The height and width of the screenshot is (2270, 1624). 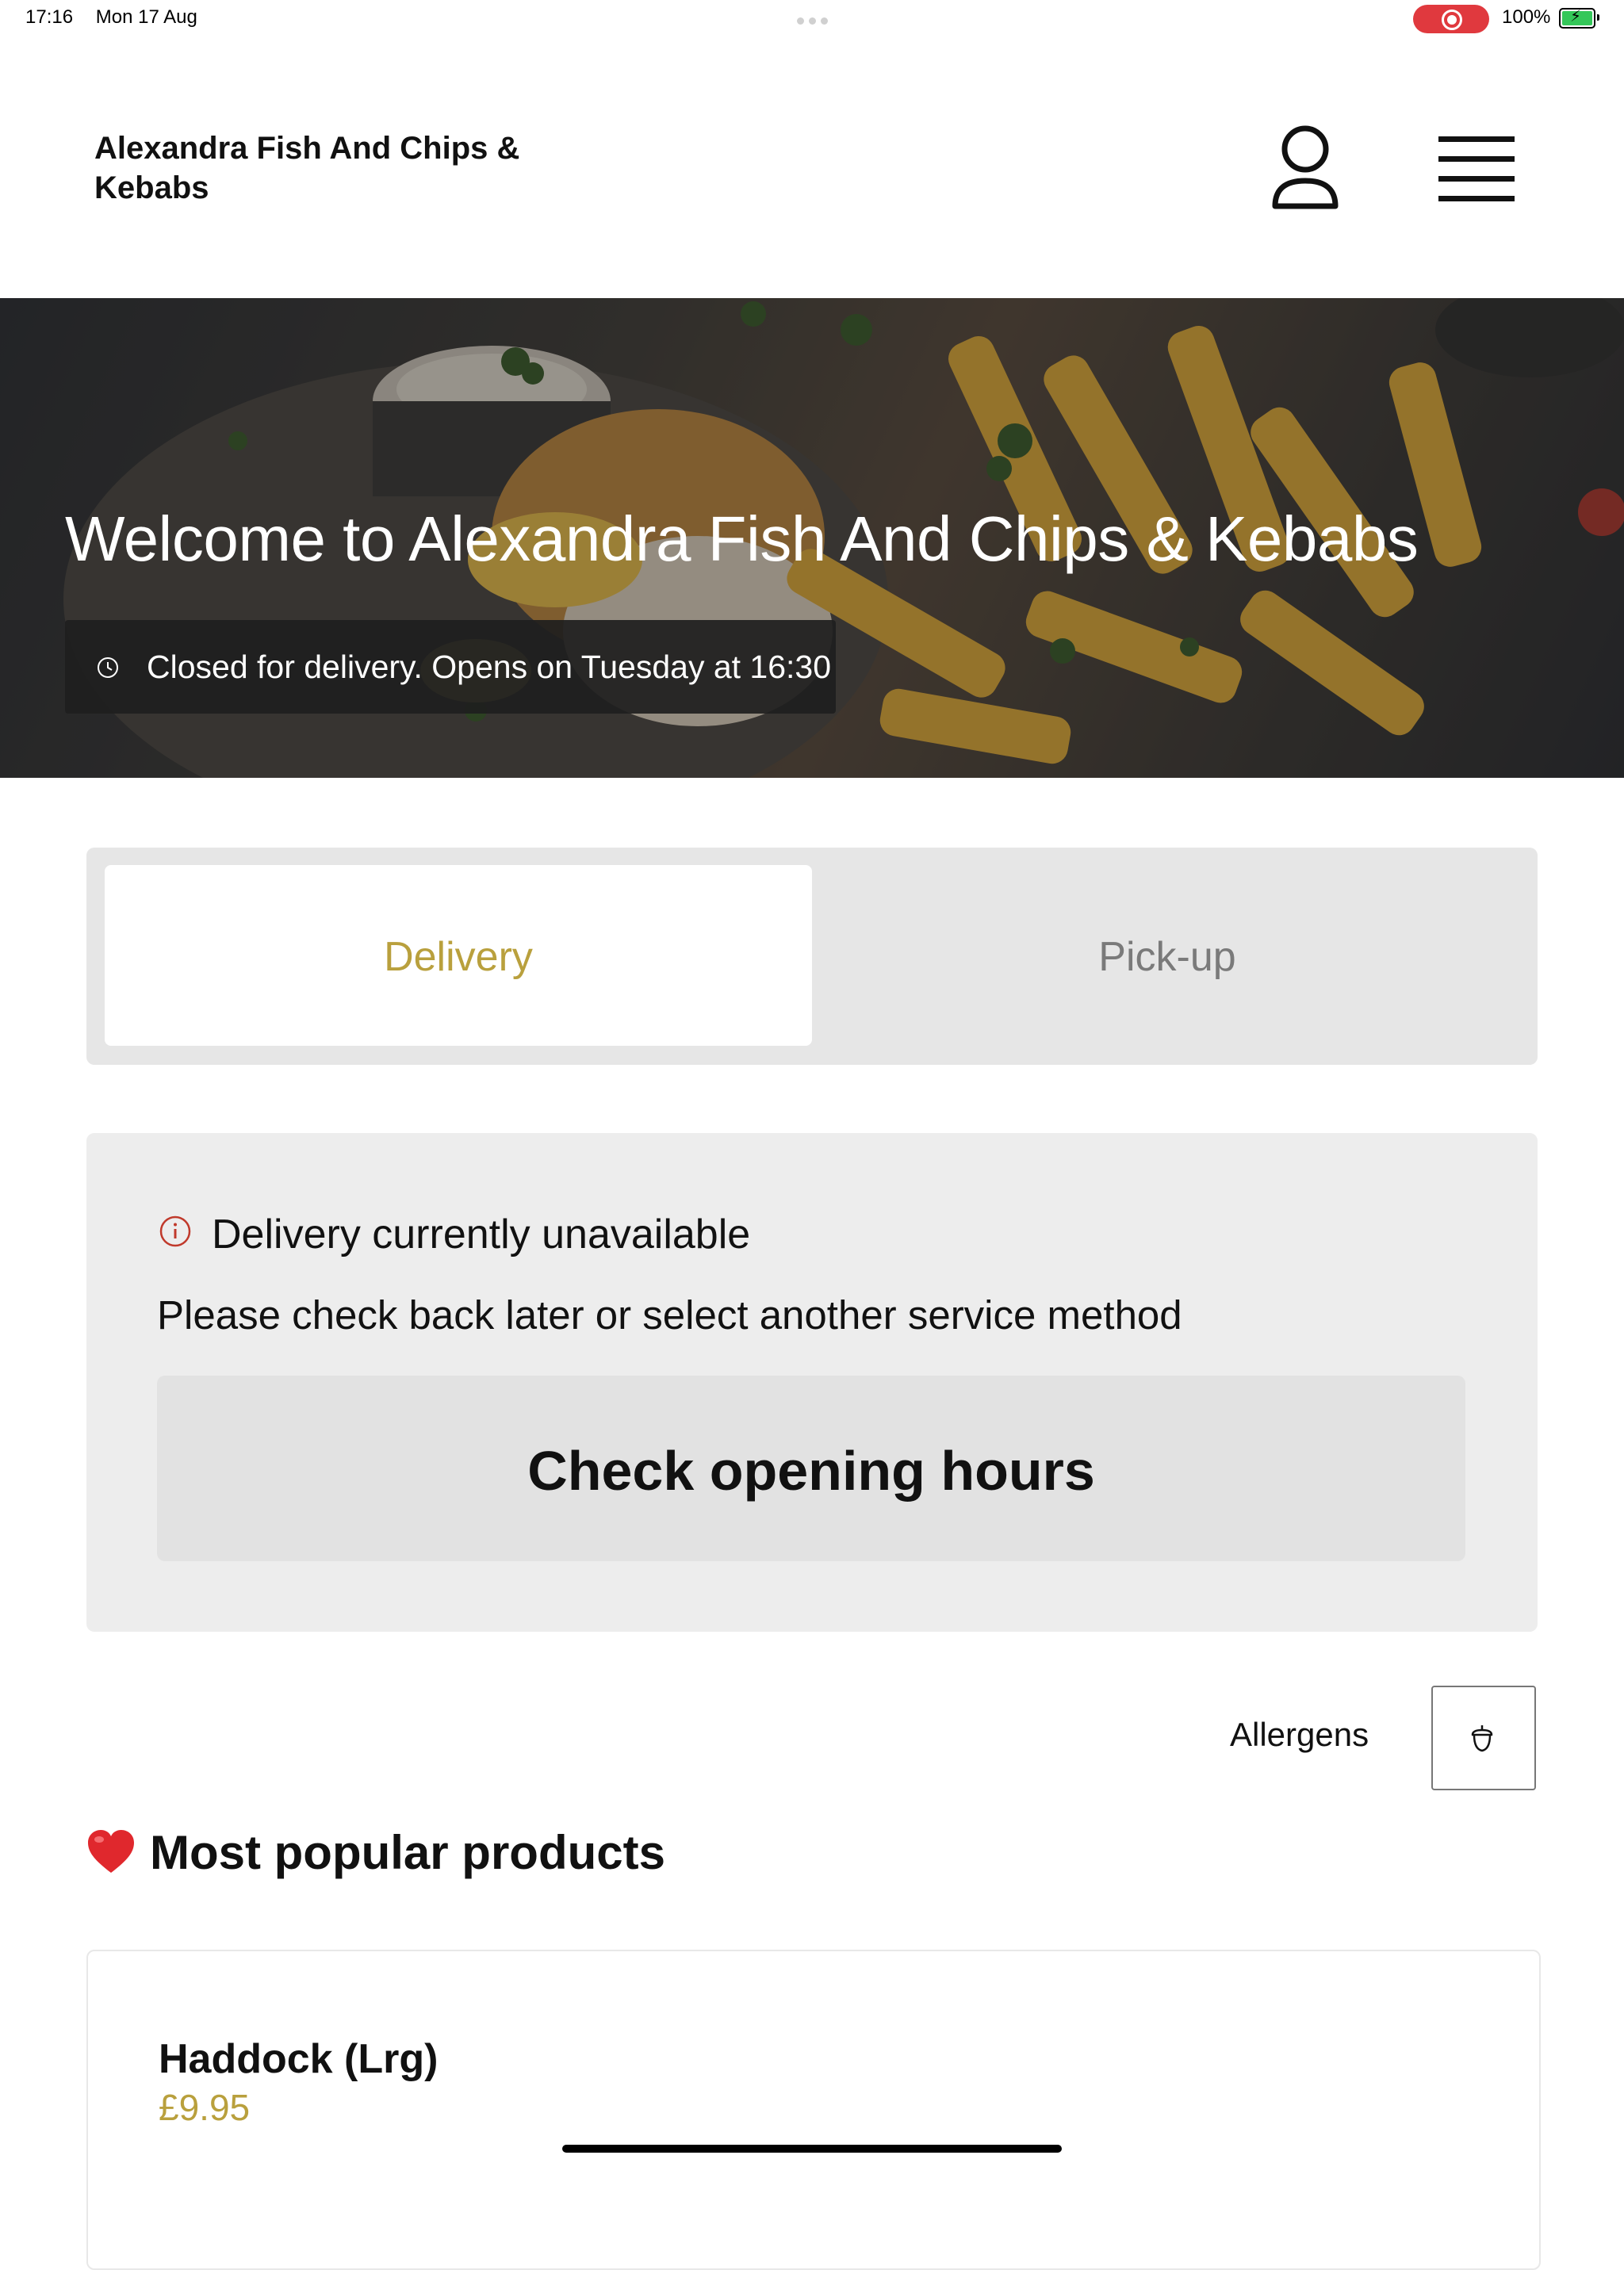 I want to click on battery-percent: 100%, so click(x=1526, y=17).